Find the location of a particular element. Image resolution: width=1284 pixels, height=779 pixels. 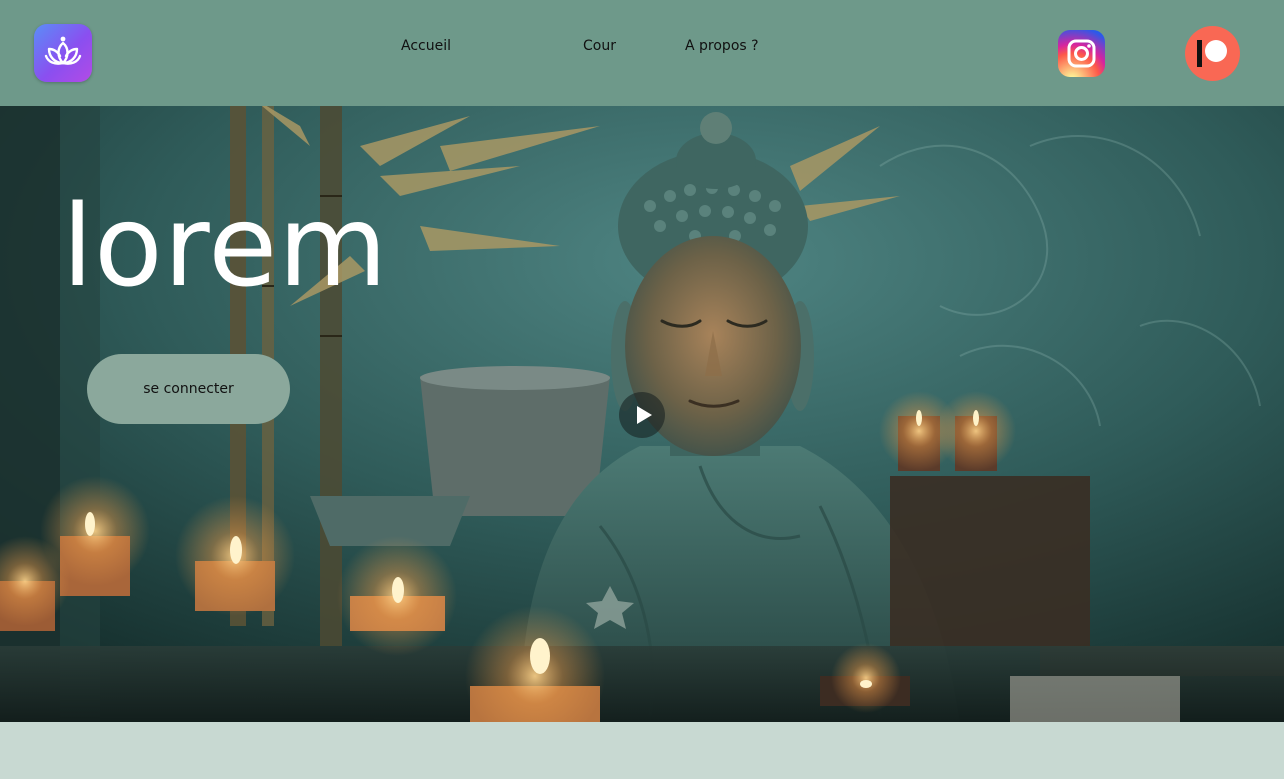

hero-title: lorem is located at coordinates (225, 247).